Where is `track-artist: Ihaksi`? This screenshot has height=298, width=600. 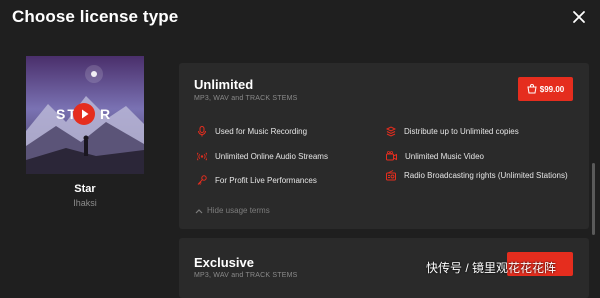
track-artist: Ihaksi is located at coordinates (85, 203).